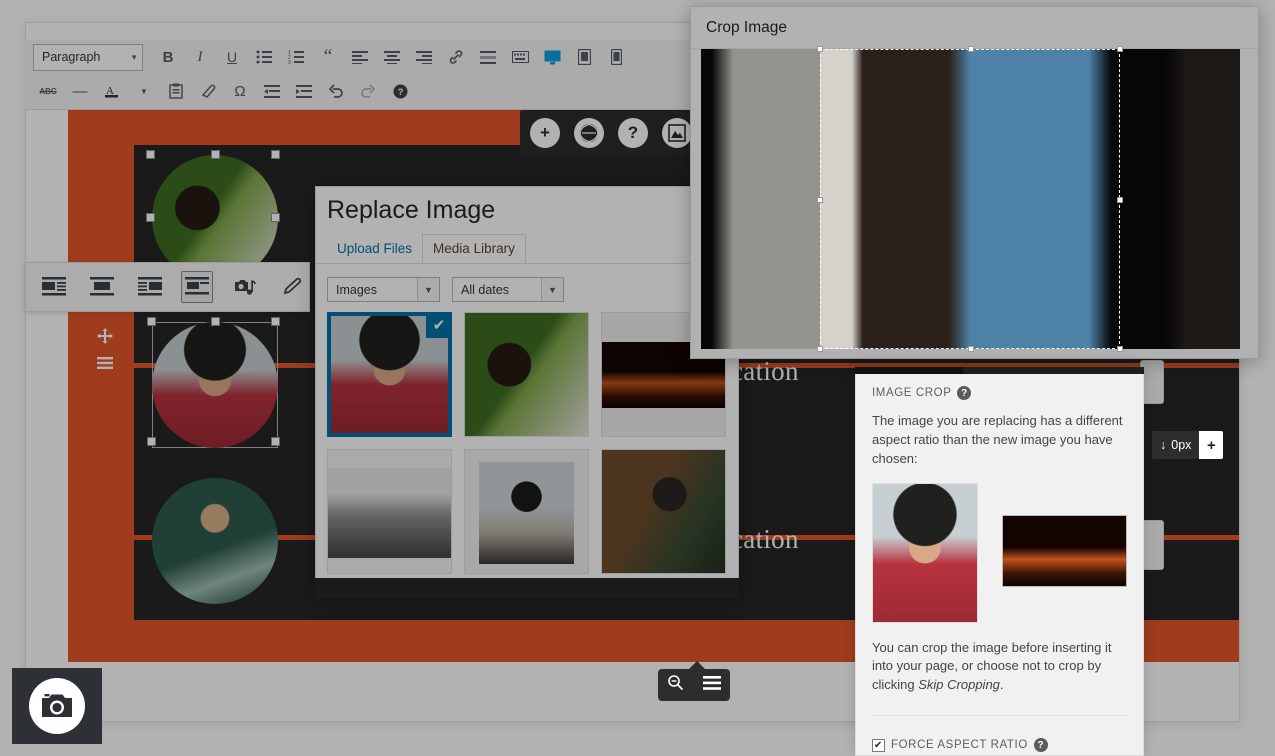 The image size is (1275, 756). I want to click on module-drag-rail, so click(105, 351).